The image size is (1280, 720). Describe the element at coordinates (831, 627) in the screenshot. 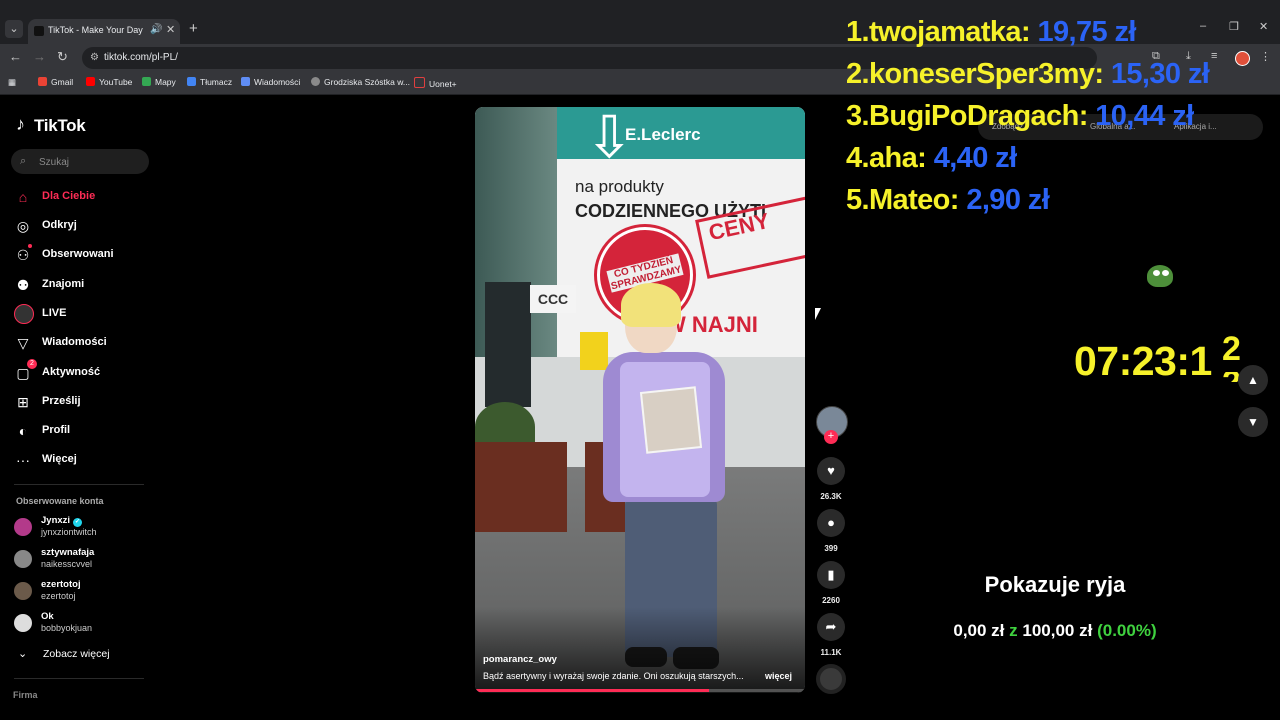

I see `share-button: ➦` at that location.